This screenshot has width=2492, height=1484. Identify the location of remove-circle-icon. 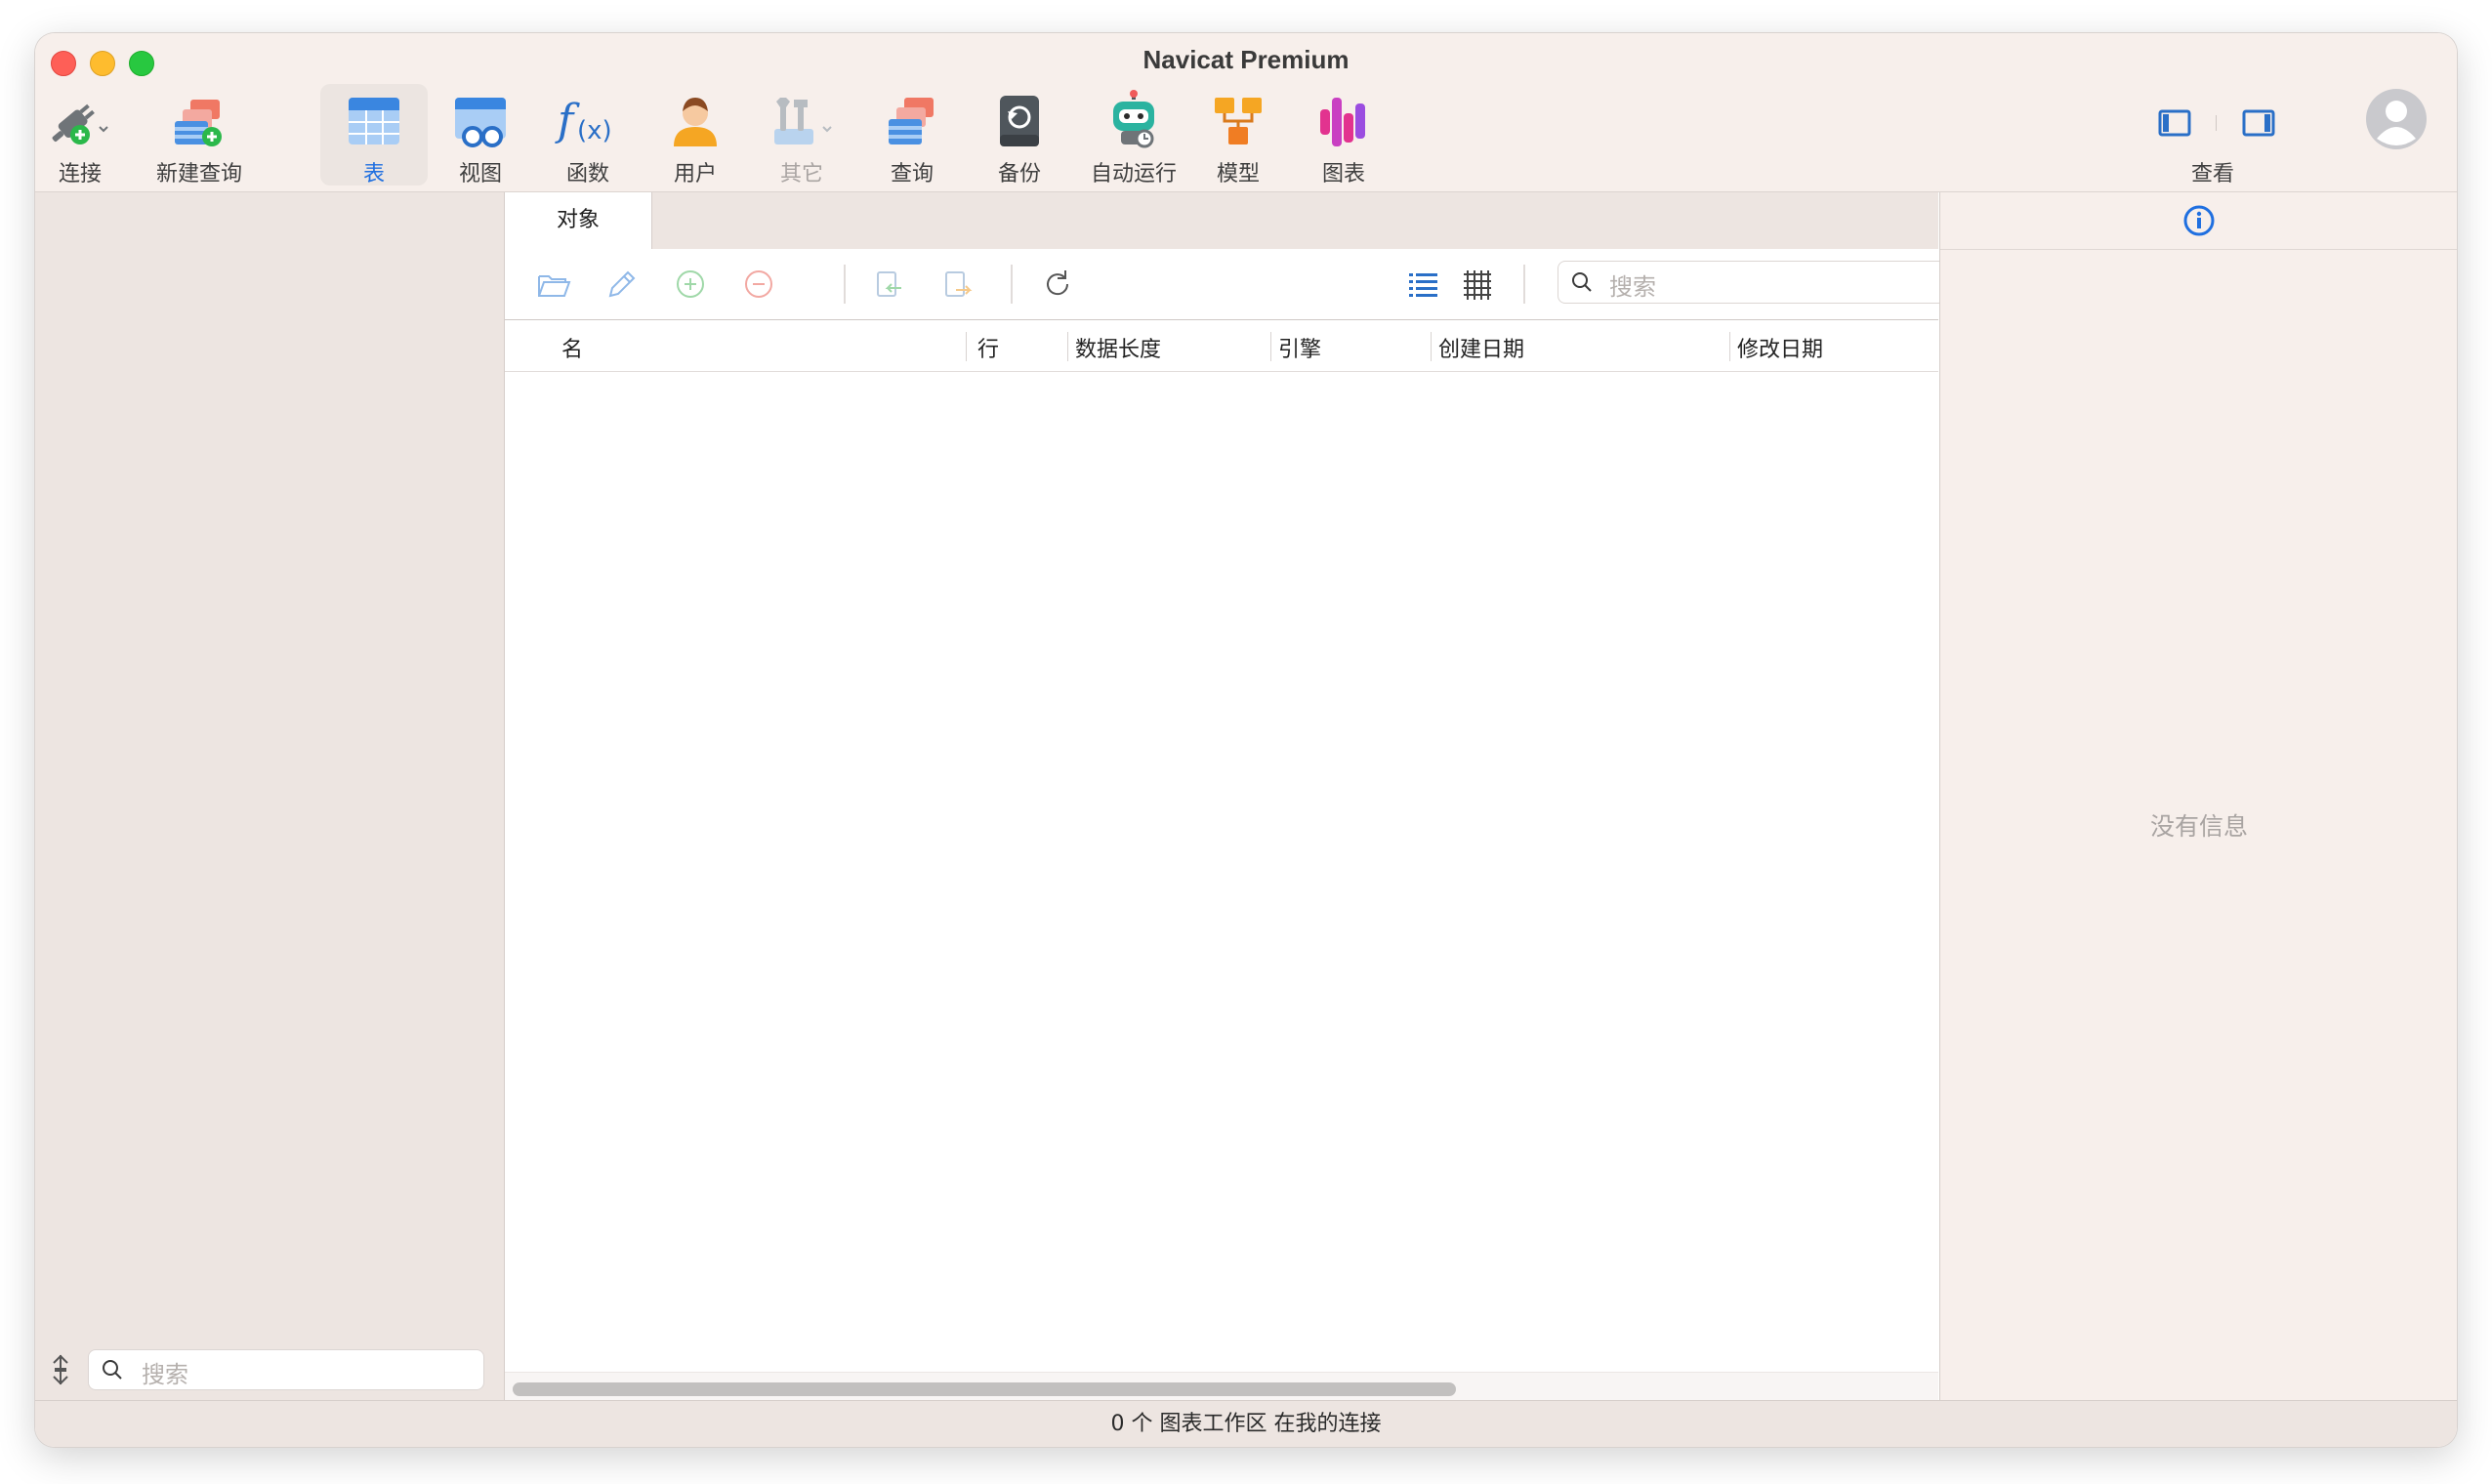
(758, 284).